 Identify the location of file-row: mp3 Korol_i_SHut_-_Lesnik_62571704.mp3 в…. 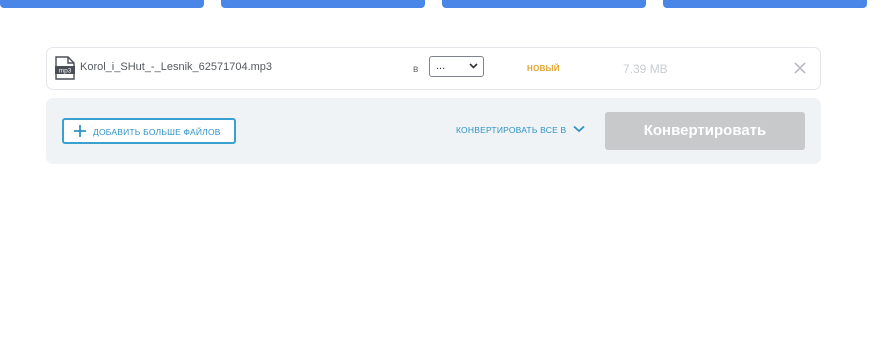
(433, 68).